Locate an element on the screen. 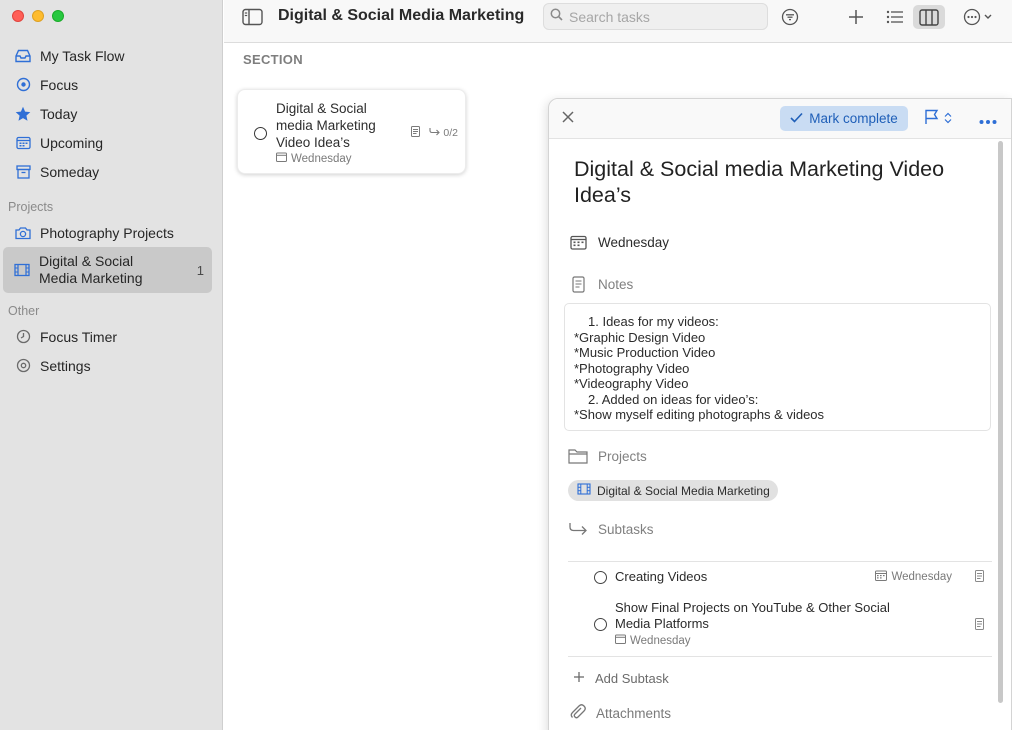 The width and height of the screenshot is (1012, 730). plus-icon is located at coordinates (856, 17).